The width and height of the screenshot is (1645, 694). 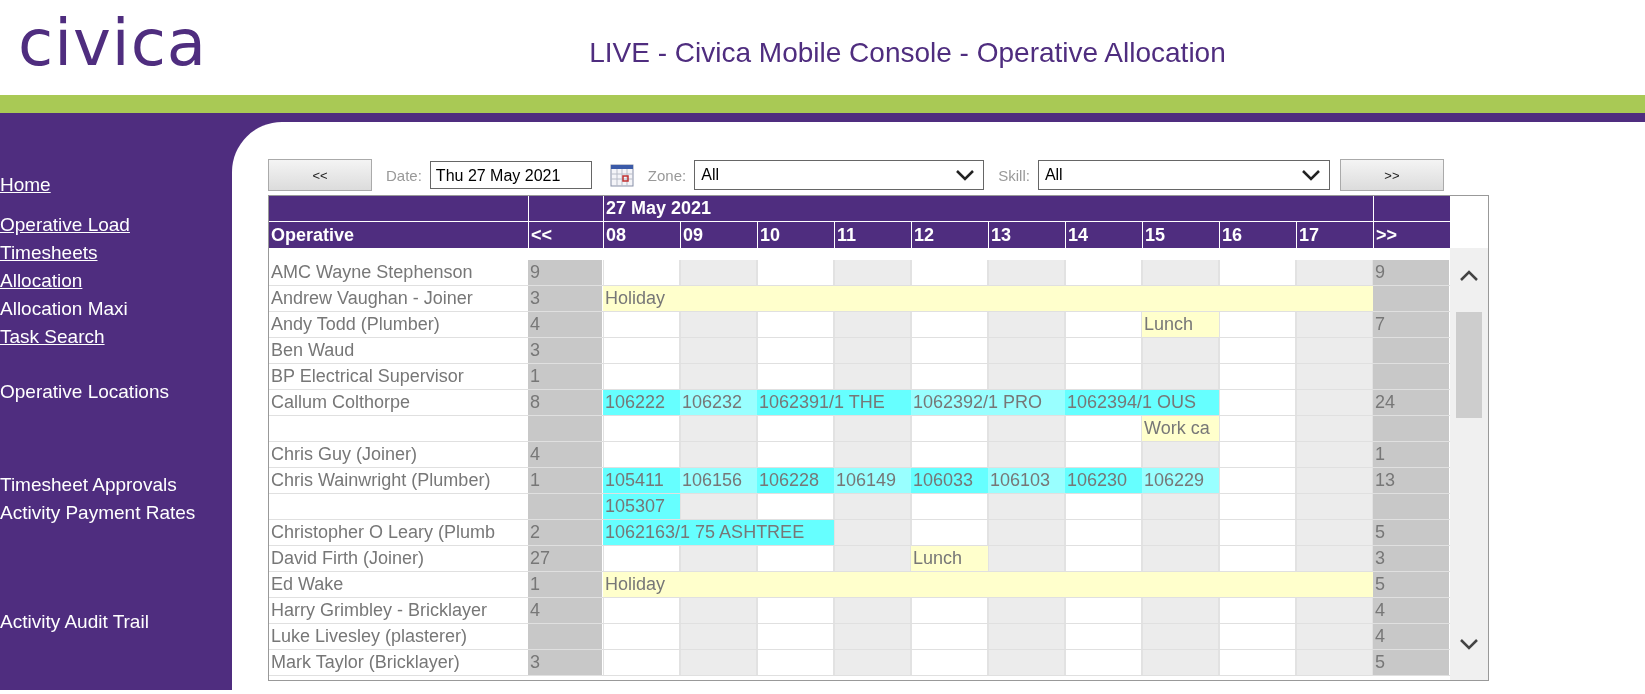 What do you see at coordinates (641, 506) in the screenshot?
I see `allocation-entry: 105307` at bounding box center [641, 506].